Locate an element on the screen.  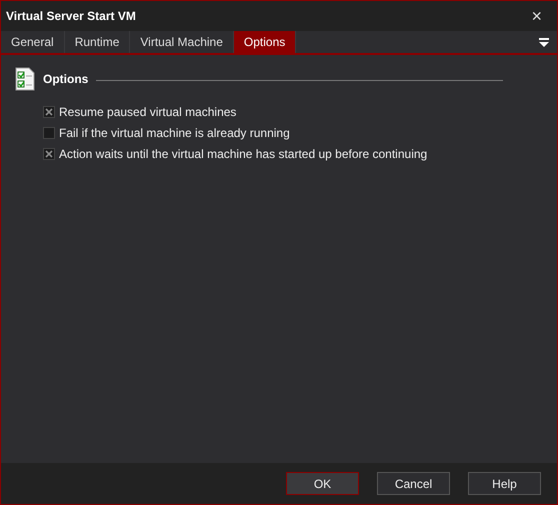
dialog-button: Help is located at coordinates (504, 483).